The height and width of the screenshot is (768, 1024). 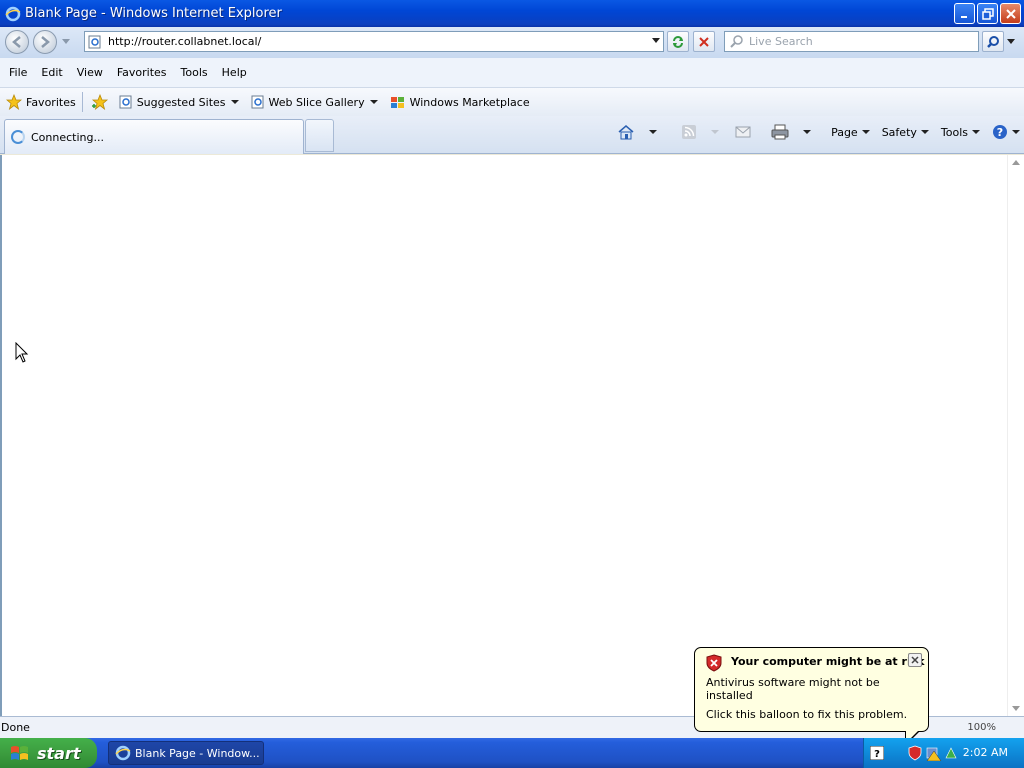 I want to click on add-favorite-star-icon, so click(x=99, y=102).